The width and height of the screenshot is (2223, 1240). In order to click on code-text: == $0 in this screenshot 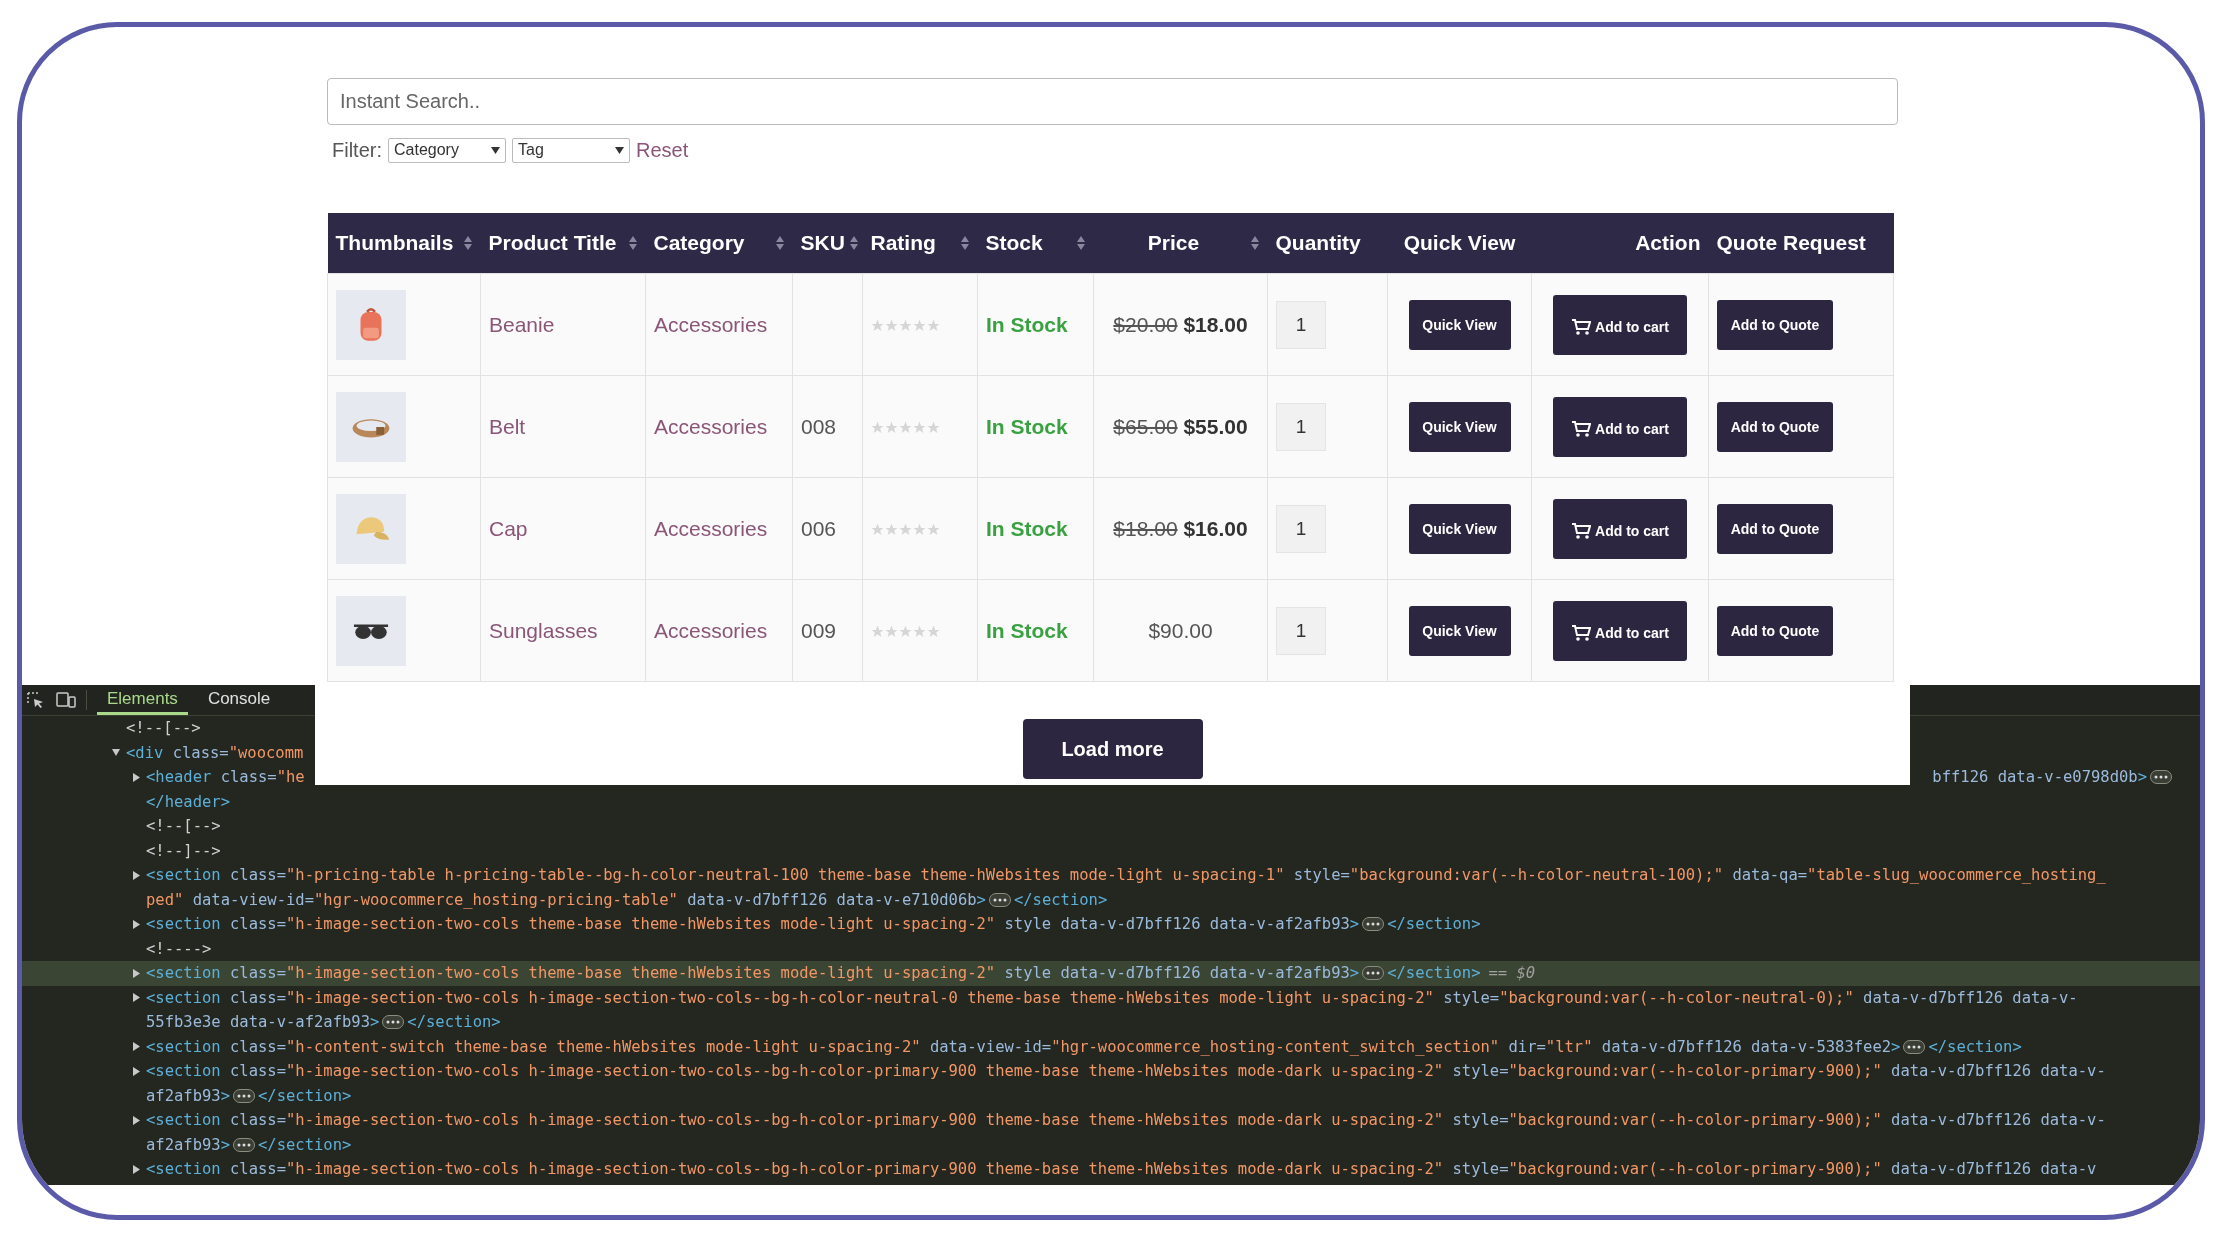, I will do `click(1512, 973)`.